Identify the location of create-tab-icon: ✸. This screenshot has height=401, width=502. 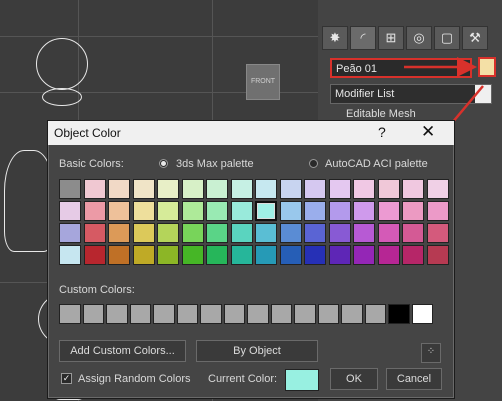
(335, 38).